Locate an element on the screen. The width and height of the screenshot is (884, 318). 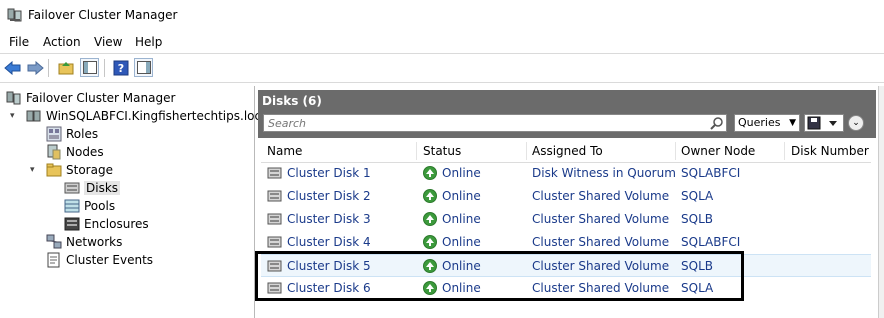
tree-item-enclosures: Enclosures is located at coordinates (106, 224).